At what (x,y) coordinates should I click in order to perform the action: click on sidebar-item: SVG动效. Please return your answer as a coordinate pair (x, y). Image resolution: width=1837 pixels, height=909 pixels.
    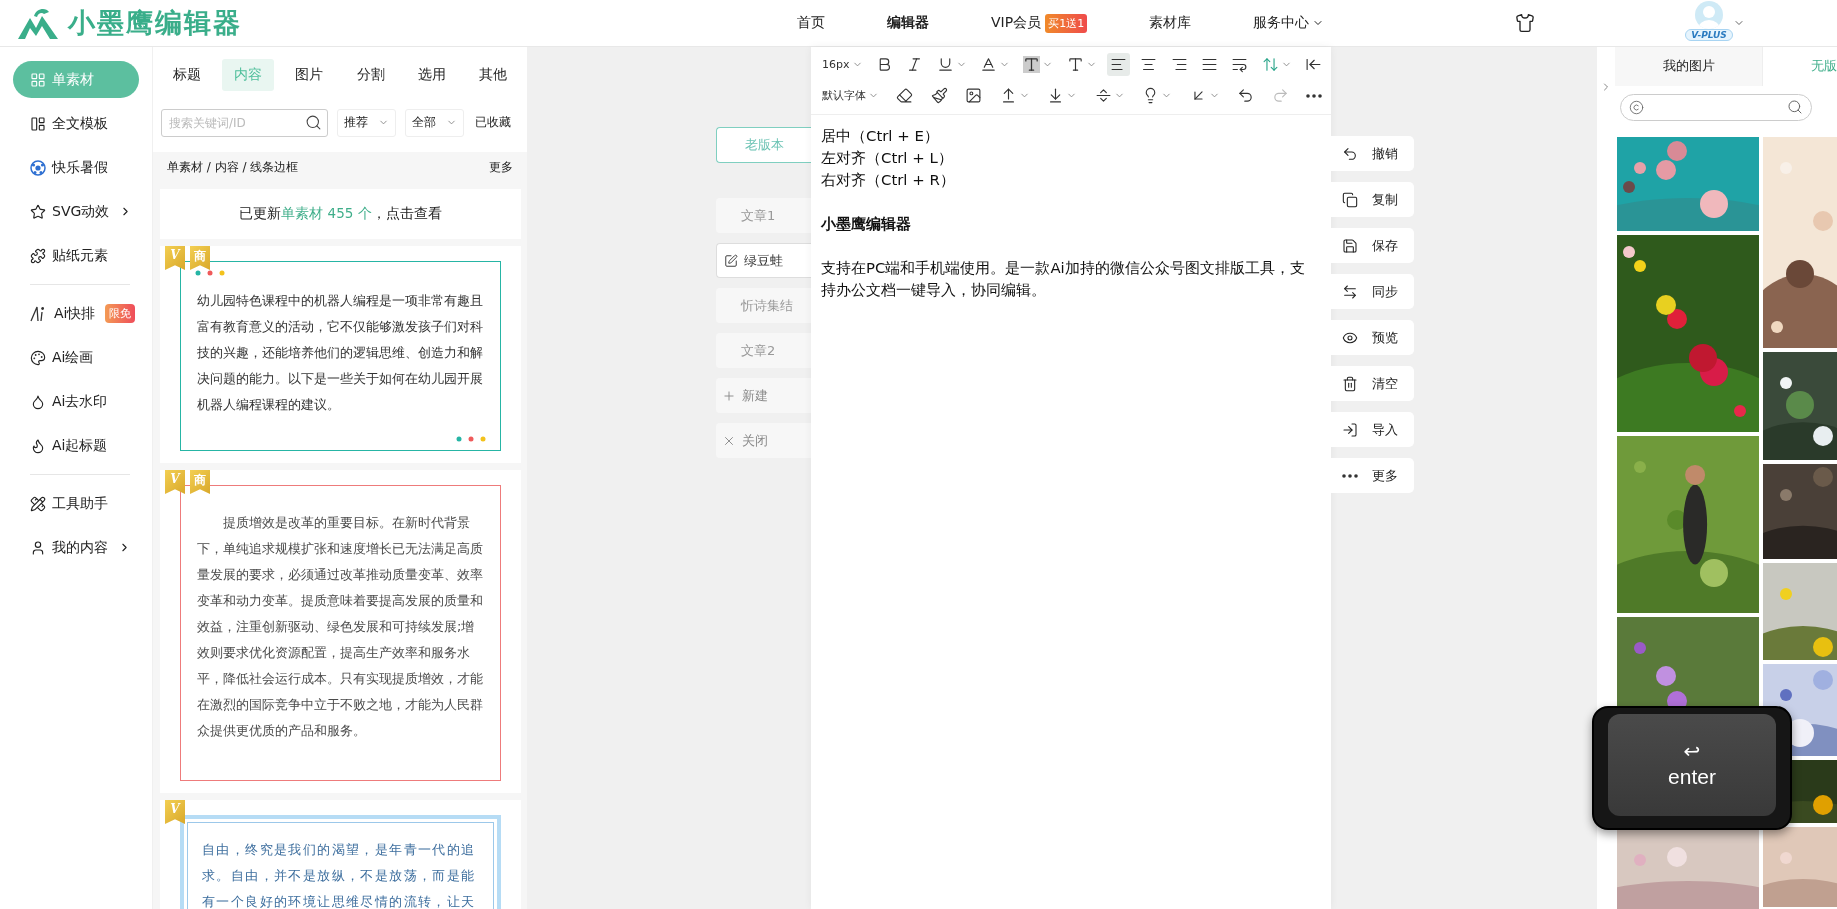
    Looking at the image, I should click on (76, 211).